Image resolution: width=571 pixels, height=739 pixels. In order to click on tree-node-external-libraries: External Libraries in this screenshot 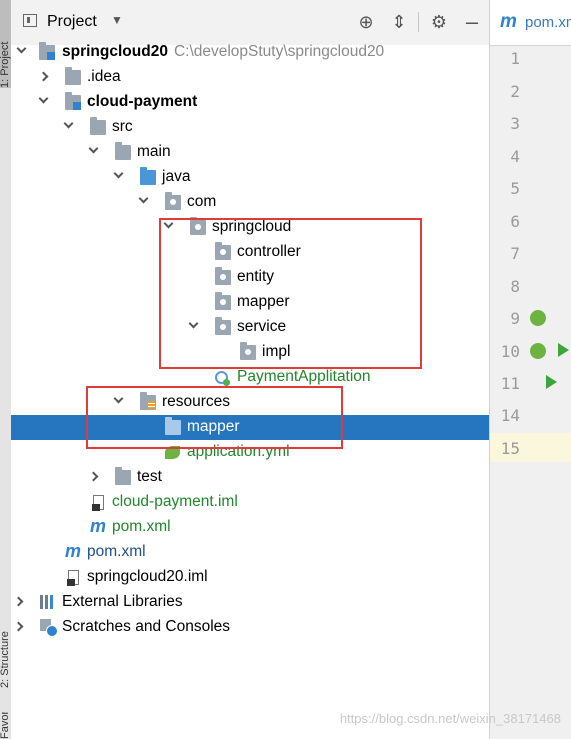, I will do `click(250, 602)`.